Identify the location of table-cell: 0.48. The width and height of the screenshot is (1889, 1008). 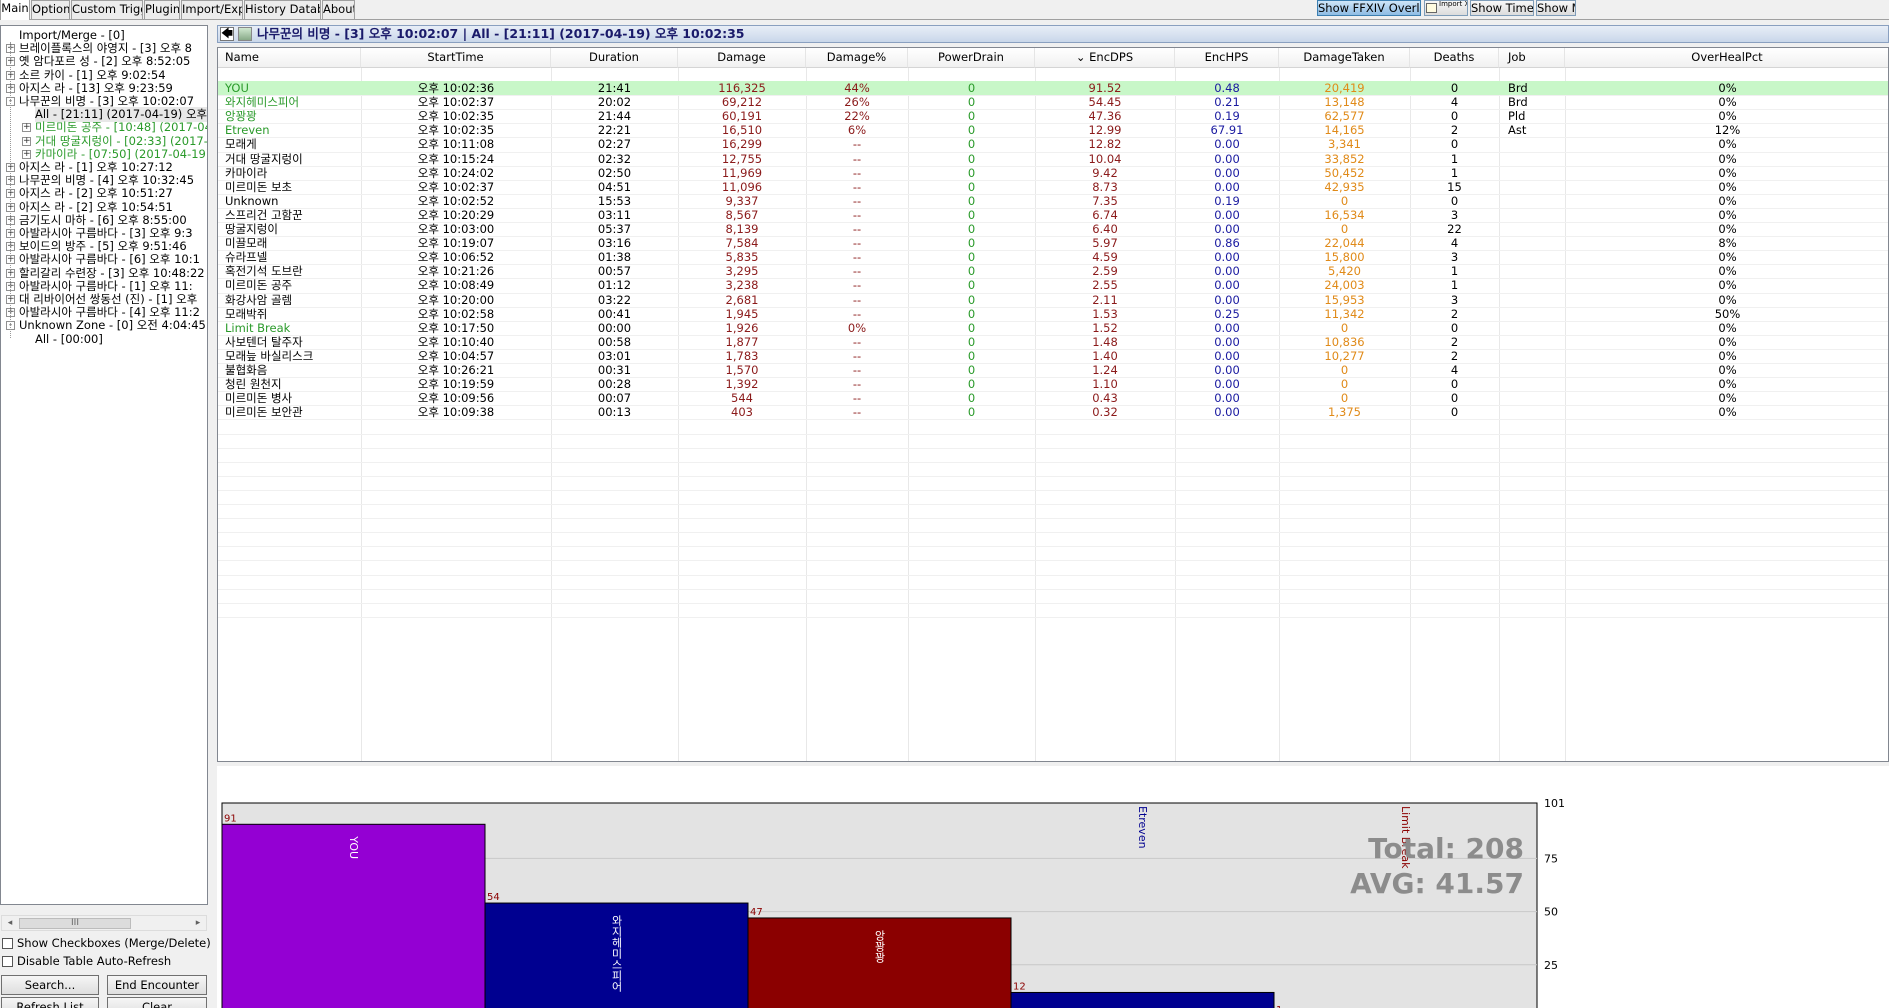
(1227, 88).